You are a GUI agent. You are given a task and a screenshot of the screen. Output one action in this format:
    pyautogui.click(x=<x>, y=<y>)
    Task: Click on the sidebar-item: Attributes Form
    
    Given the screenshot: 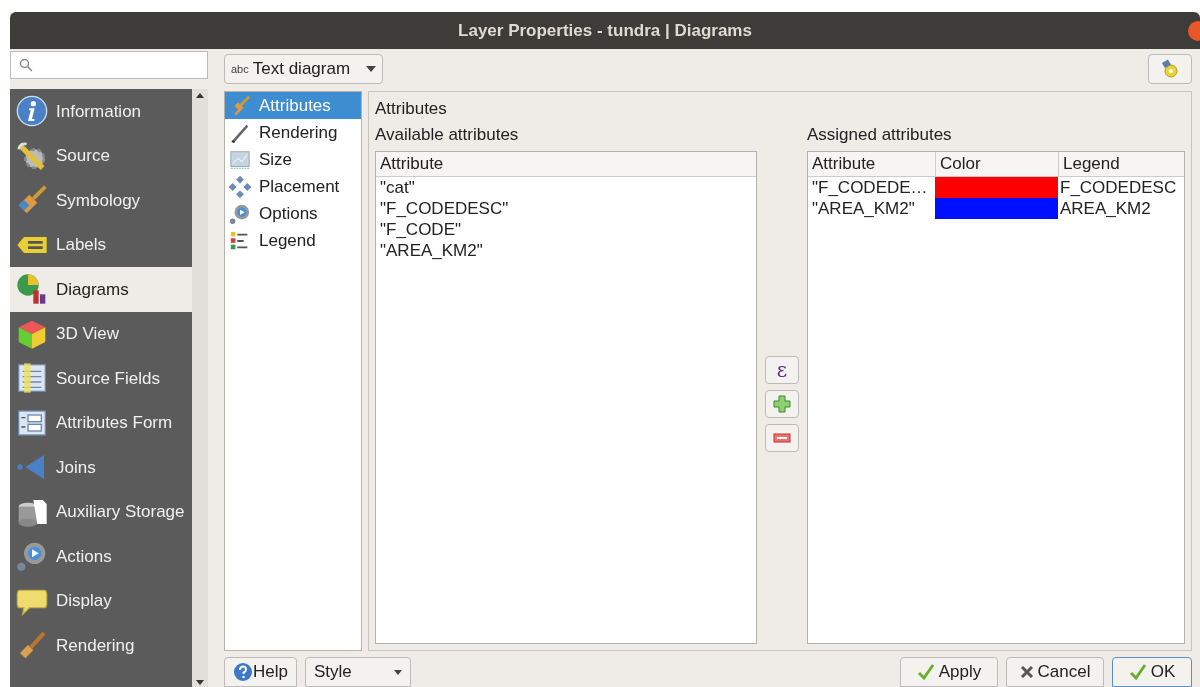 What is the action you would take?
    pyautogui.click(x=101, y=422)
    